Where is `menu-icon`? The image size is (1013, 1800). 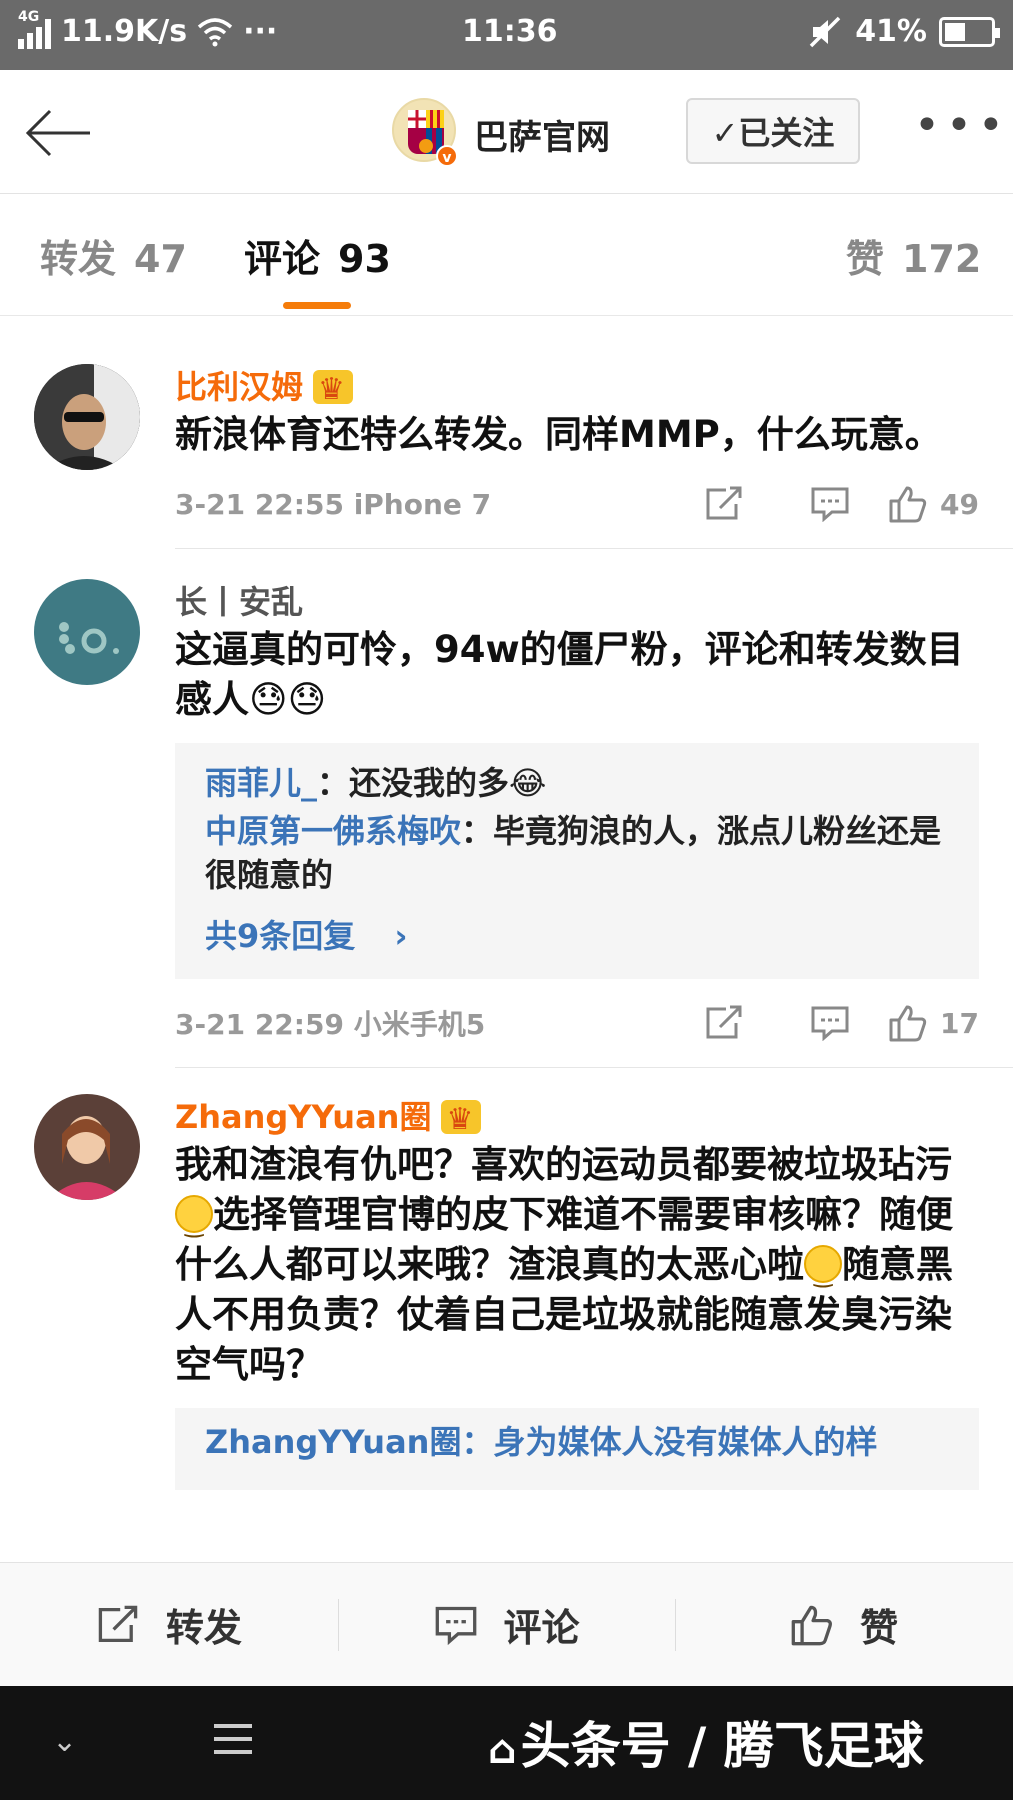
menu-icon is located at coordinates (233, 1743).